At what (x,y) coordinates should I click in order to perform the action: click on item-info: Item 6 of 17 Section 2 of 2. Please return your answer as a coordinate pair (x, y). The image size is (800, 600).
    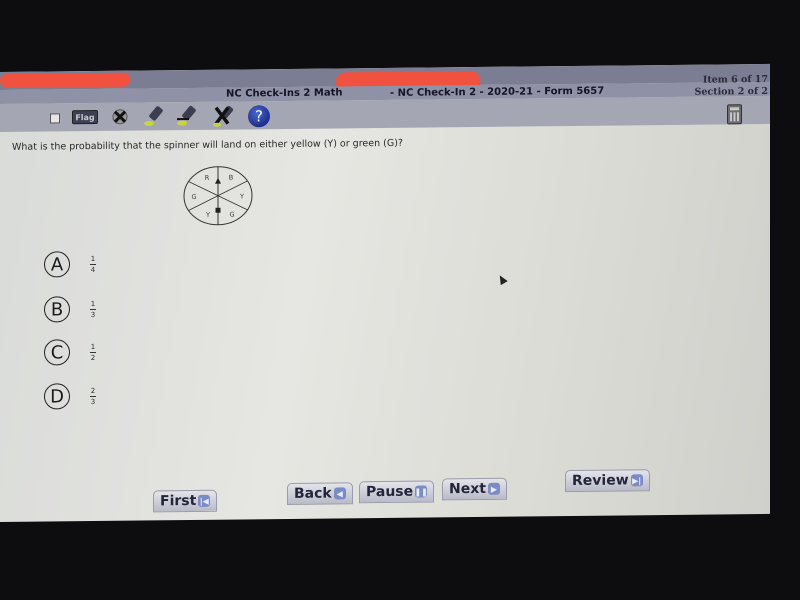
    Looking at the image, I should click on (732, 86).